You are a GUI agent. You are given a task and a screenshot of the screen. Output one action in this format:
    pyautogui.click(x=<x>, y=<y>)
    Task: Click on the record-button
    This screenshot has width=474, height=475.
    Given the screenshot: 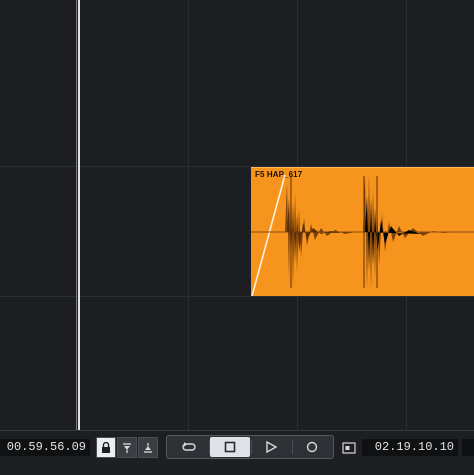 What is the action you would take?
    pyautogui.click(x=312, y=447)
    